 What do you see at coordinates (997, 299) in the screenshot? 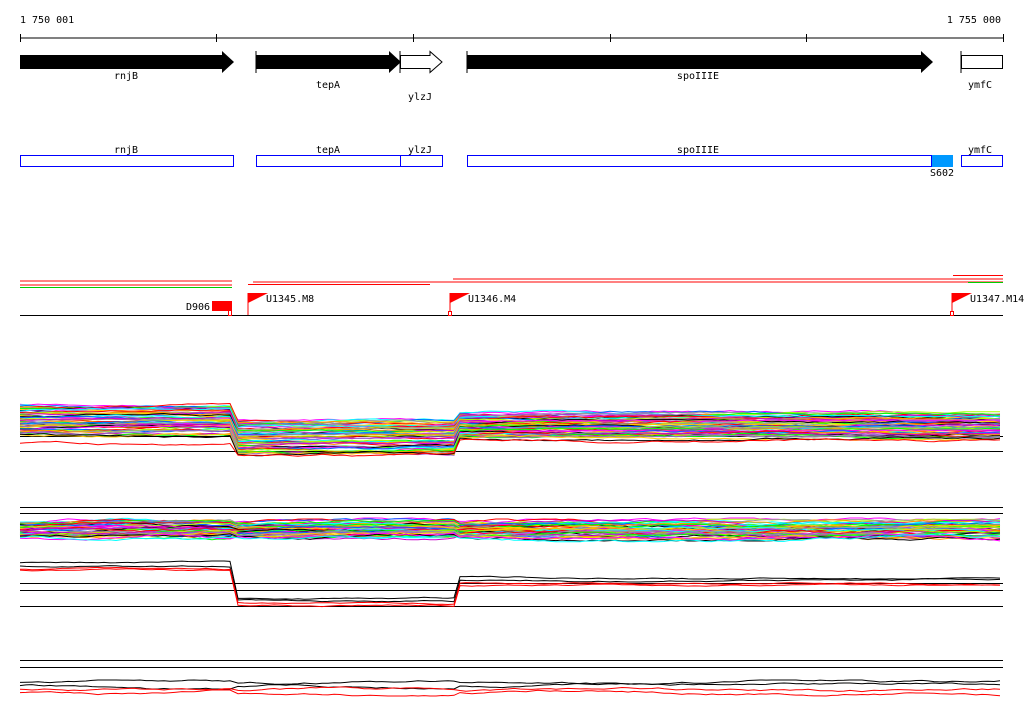
I see `marker-label: U1347.M14` at bounding box center [997, 299].